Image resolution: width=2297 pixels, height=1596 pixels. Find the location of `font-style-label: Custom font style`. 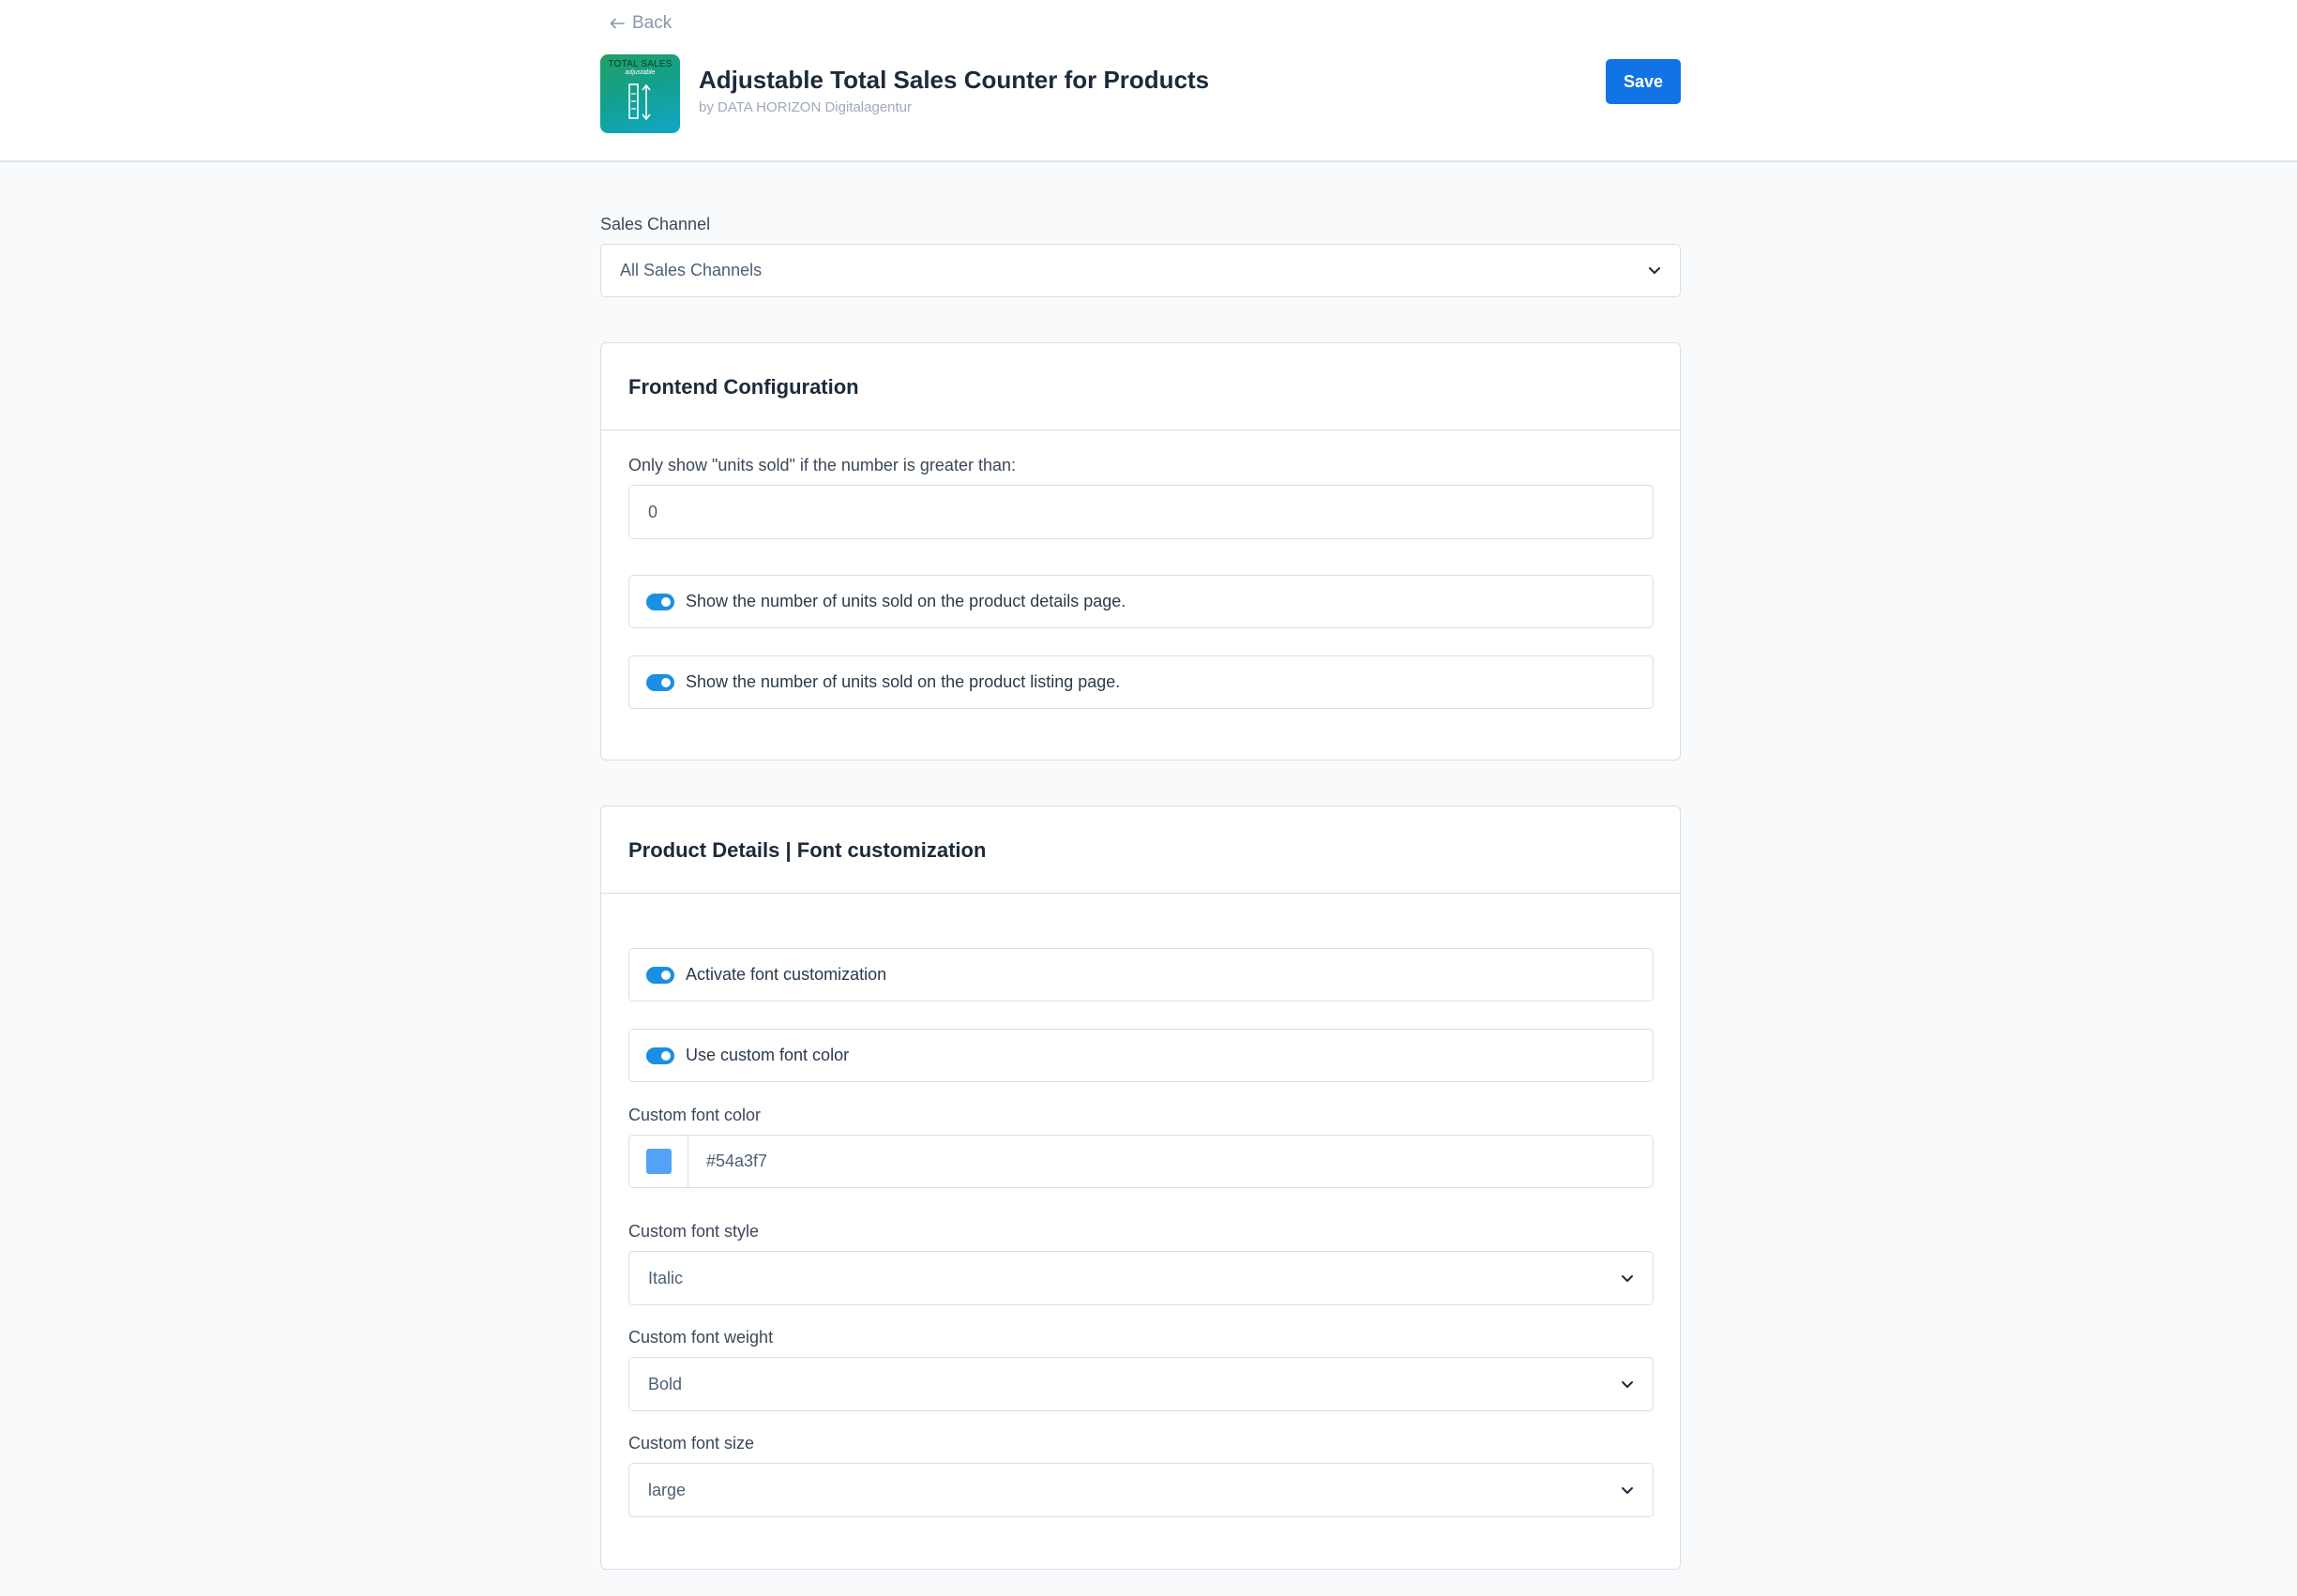

font-style-label: Custom font style is located at coordinates (694, 1231).